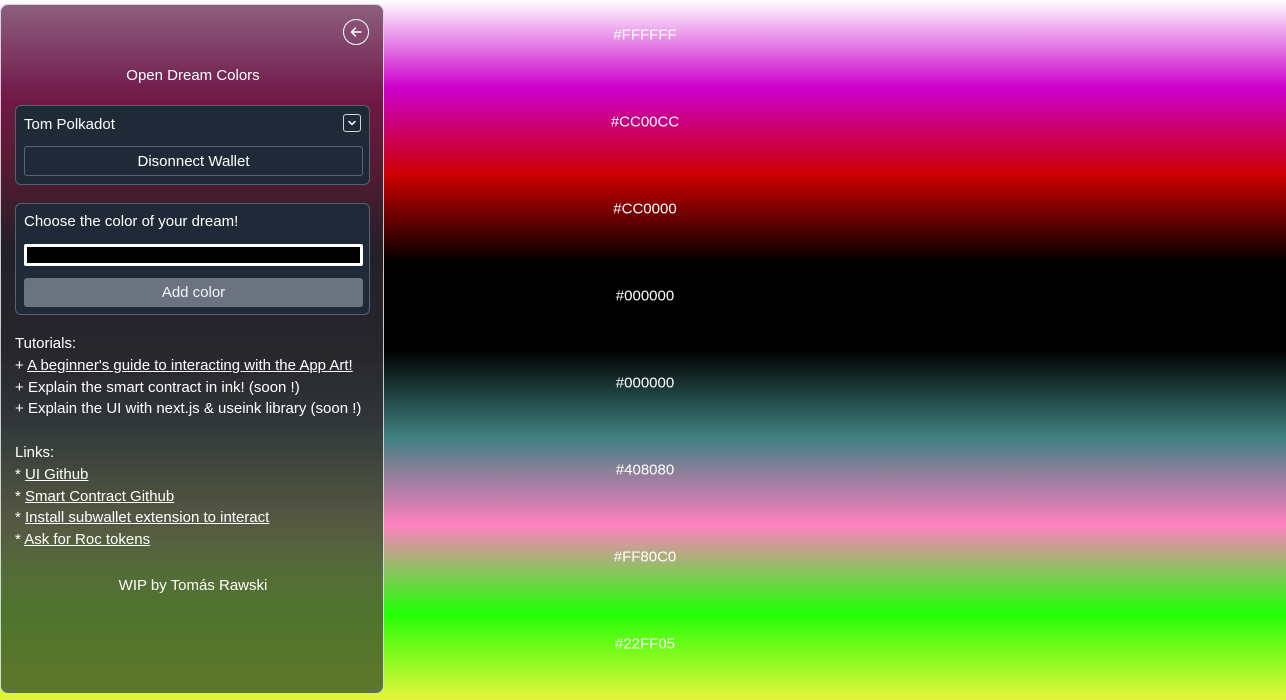 The height and width of the screenshot is (700, 1286). I want to click on app-title: Open Dream Colors, so click(193, 75).